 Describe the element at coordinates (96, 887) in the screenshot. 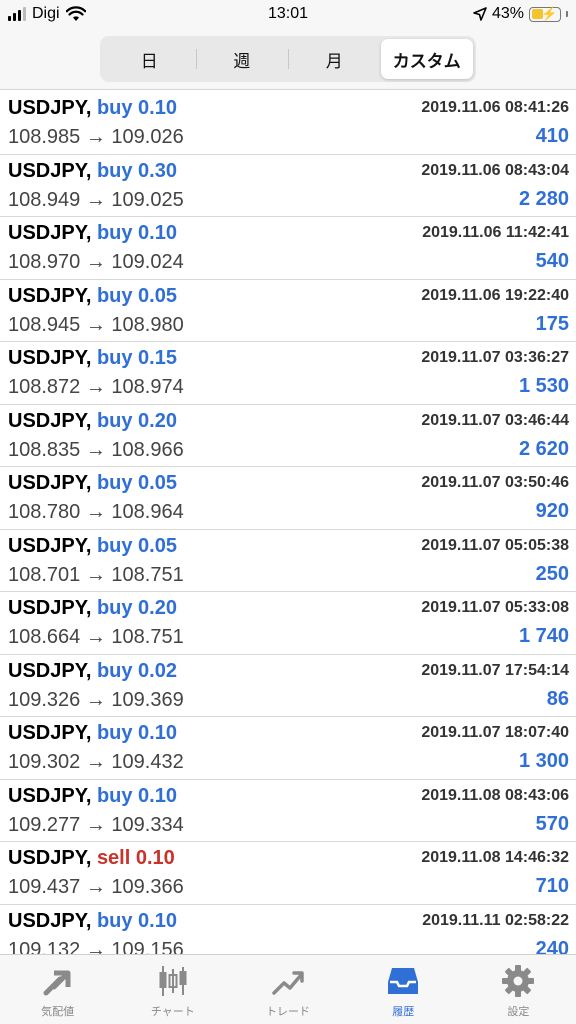

I see `trade-price-range: 109.437 → 109.366` at that location.